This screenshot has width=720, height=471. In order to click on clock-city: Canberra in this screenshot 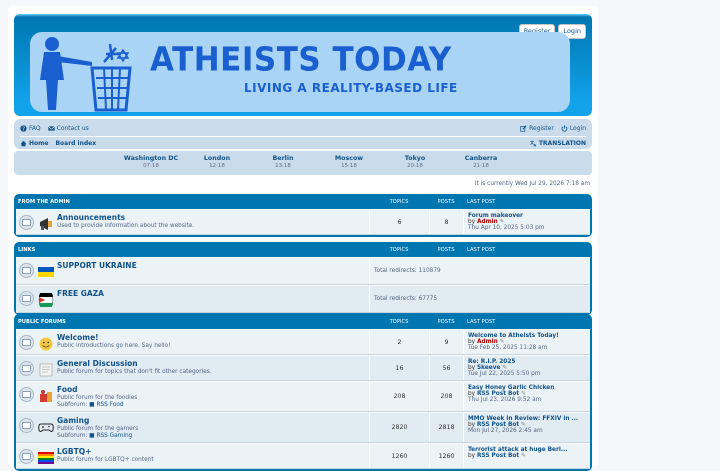, I will do `click(481, 158)`.